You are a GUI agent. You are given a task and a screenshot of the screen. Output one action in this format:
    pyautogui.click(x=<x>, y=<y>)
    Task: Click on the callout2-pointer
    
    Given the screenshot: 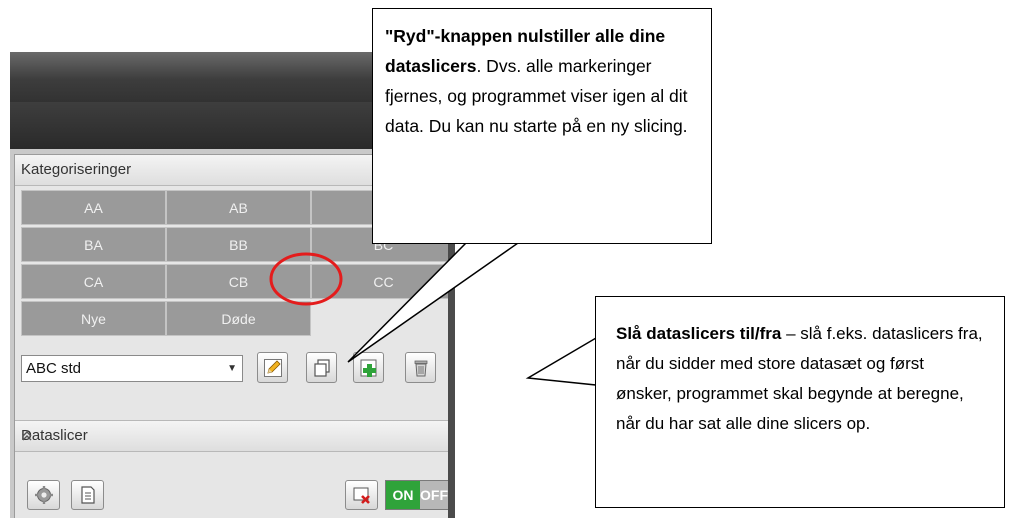 What is the action you would take?
    pyautogui.click(x=561, y=361)
    